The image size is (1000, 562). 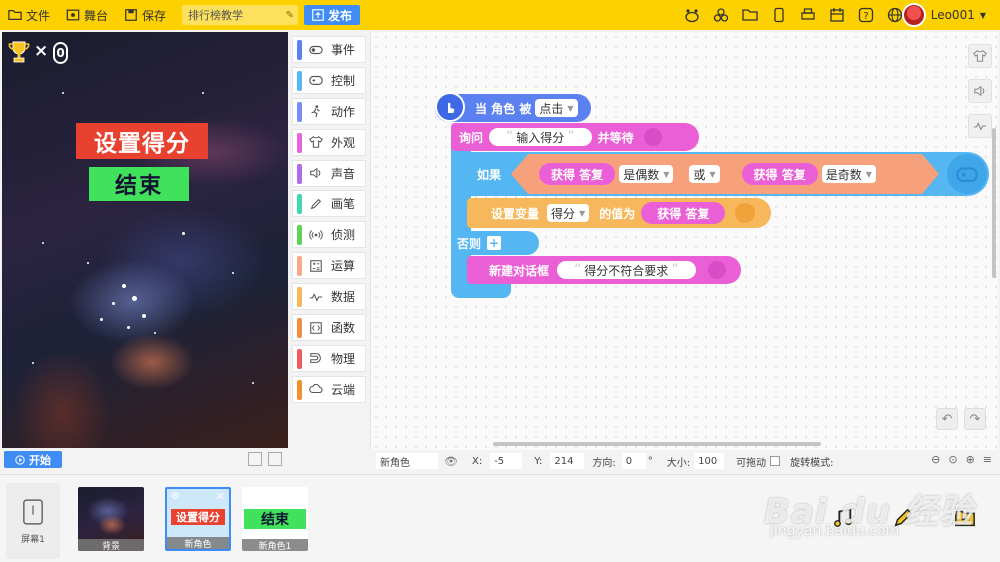 I want to click on save-button: 保存, so click(x=145, y=15).